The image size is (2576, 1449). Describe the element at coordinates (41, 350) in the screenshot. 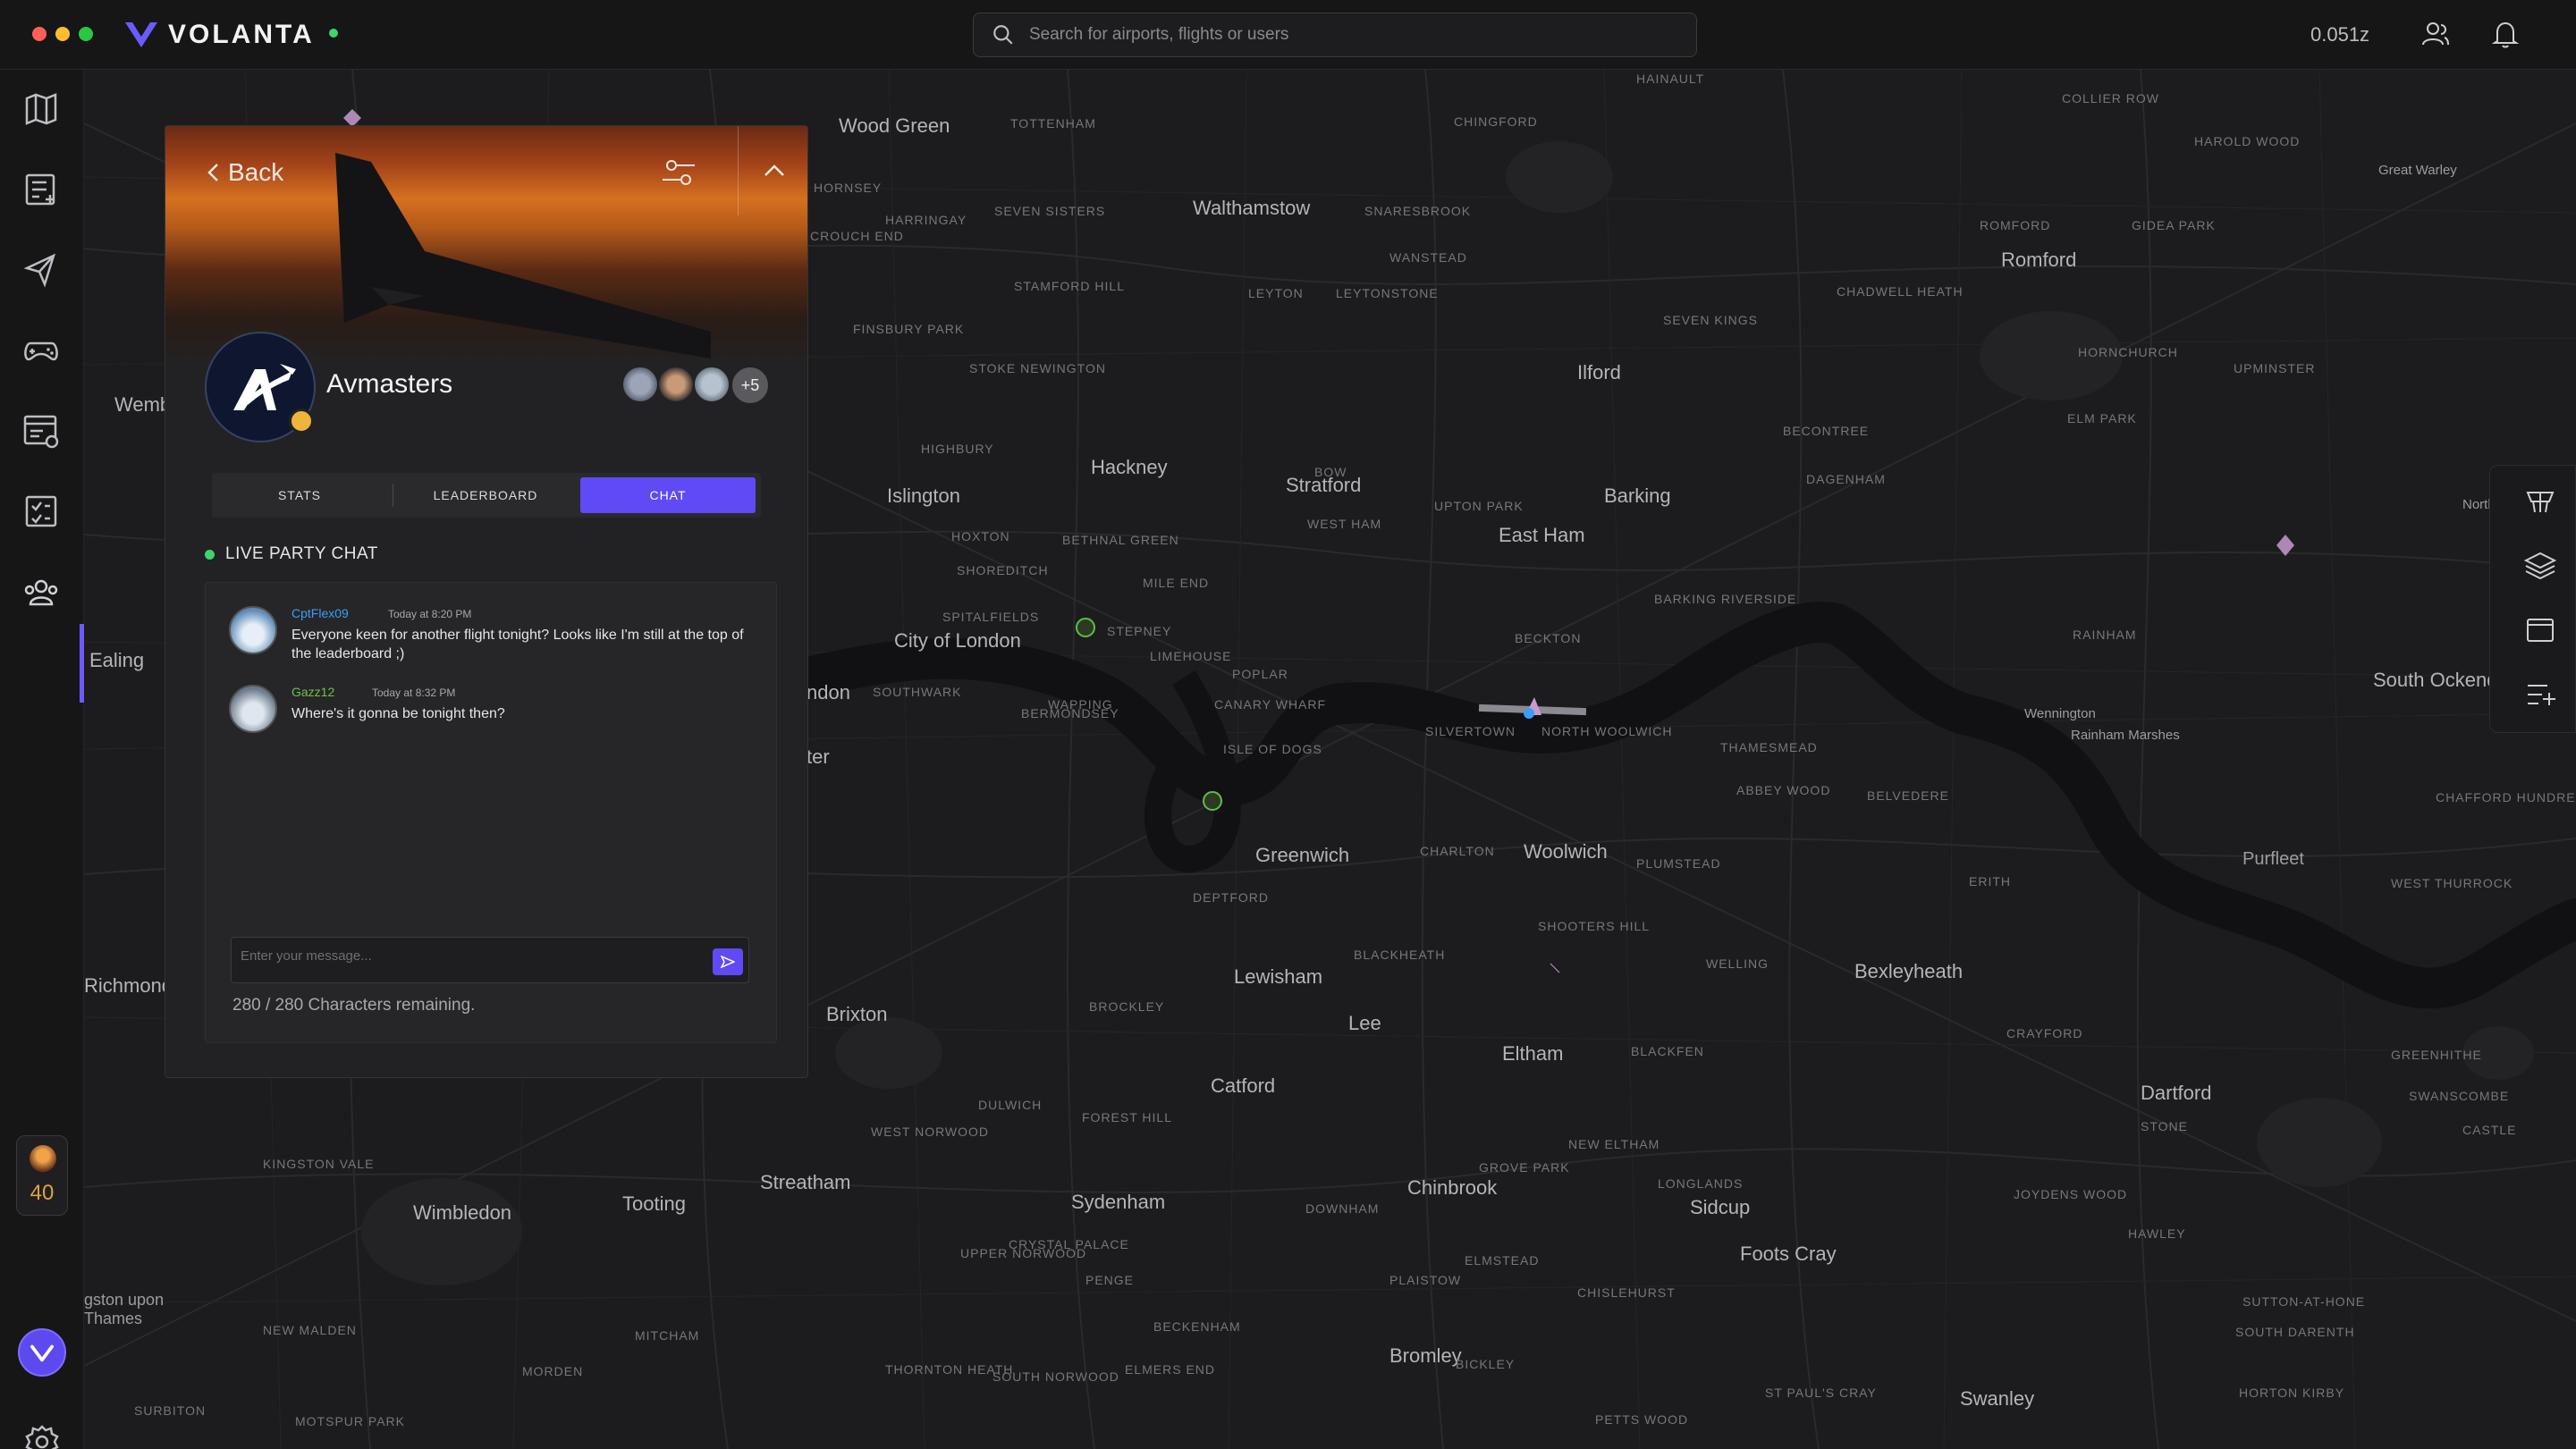

I see `gamepad-icon` at that location.